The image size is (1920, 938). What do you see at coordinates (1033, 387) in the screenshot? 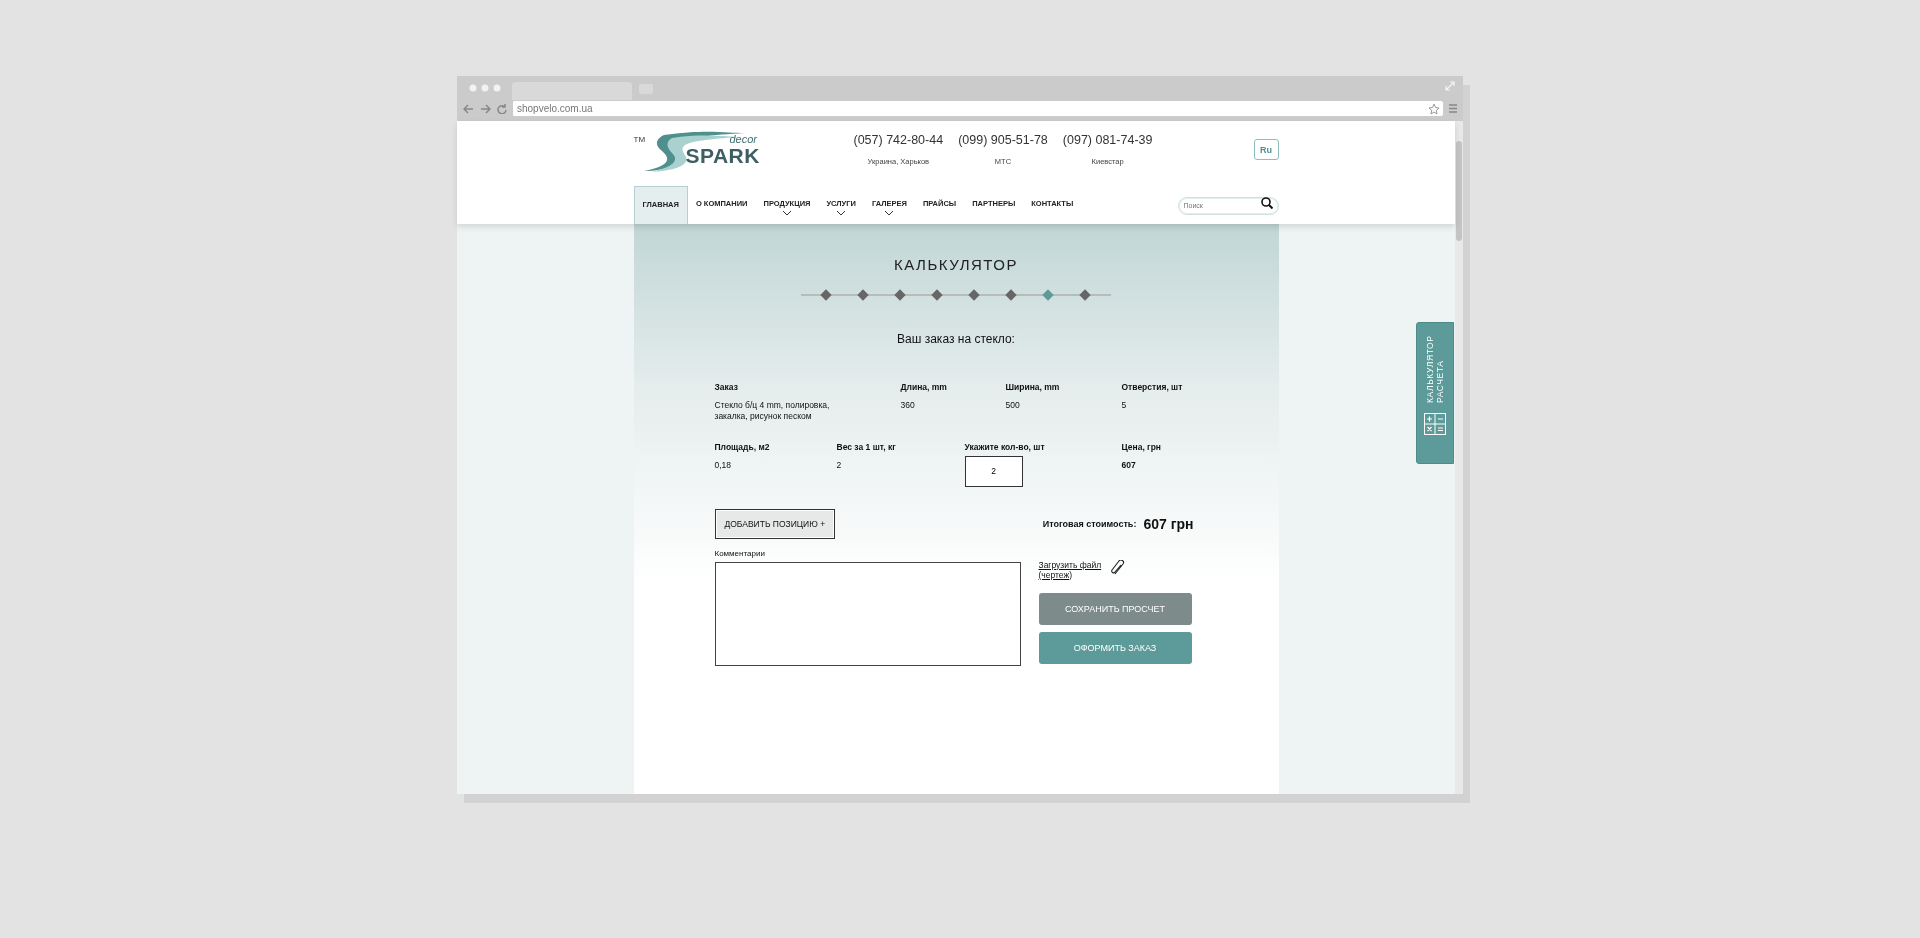
I see `column-label: Ширина, mm` at bounding box center [1033, 387].